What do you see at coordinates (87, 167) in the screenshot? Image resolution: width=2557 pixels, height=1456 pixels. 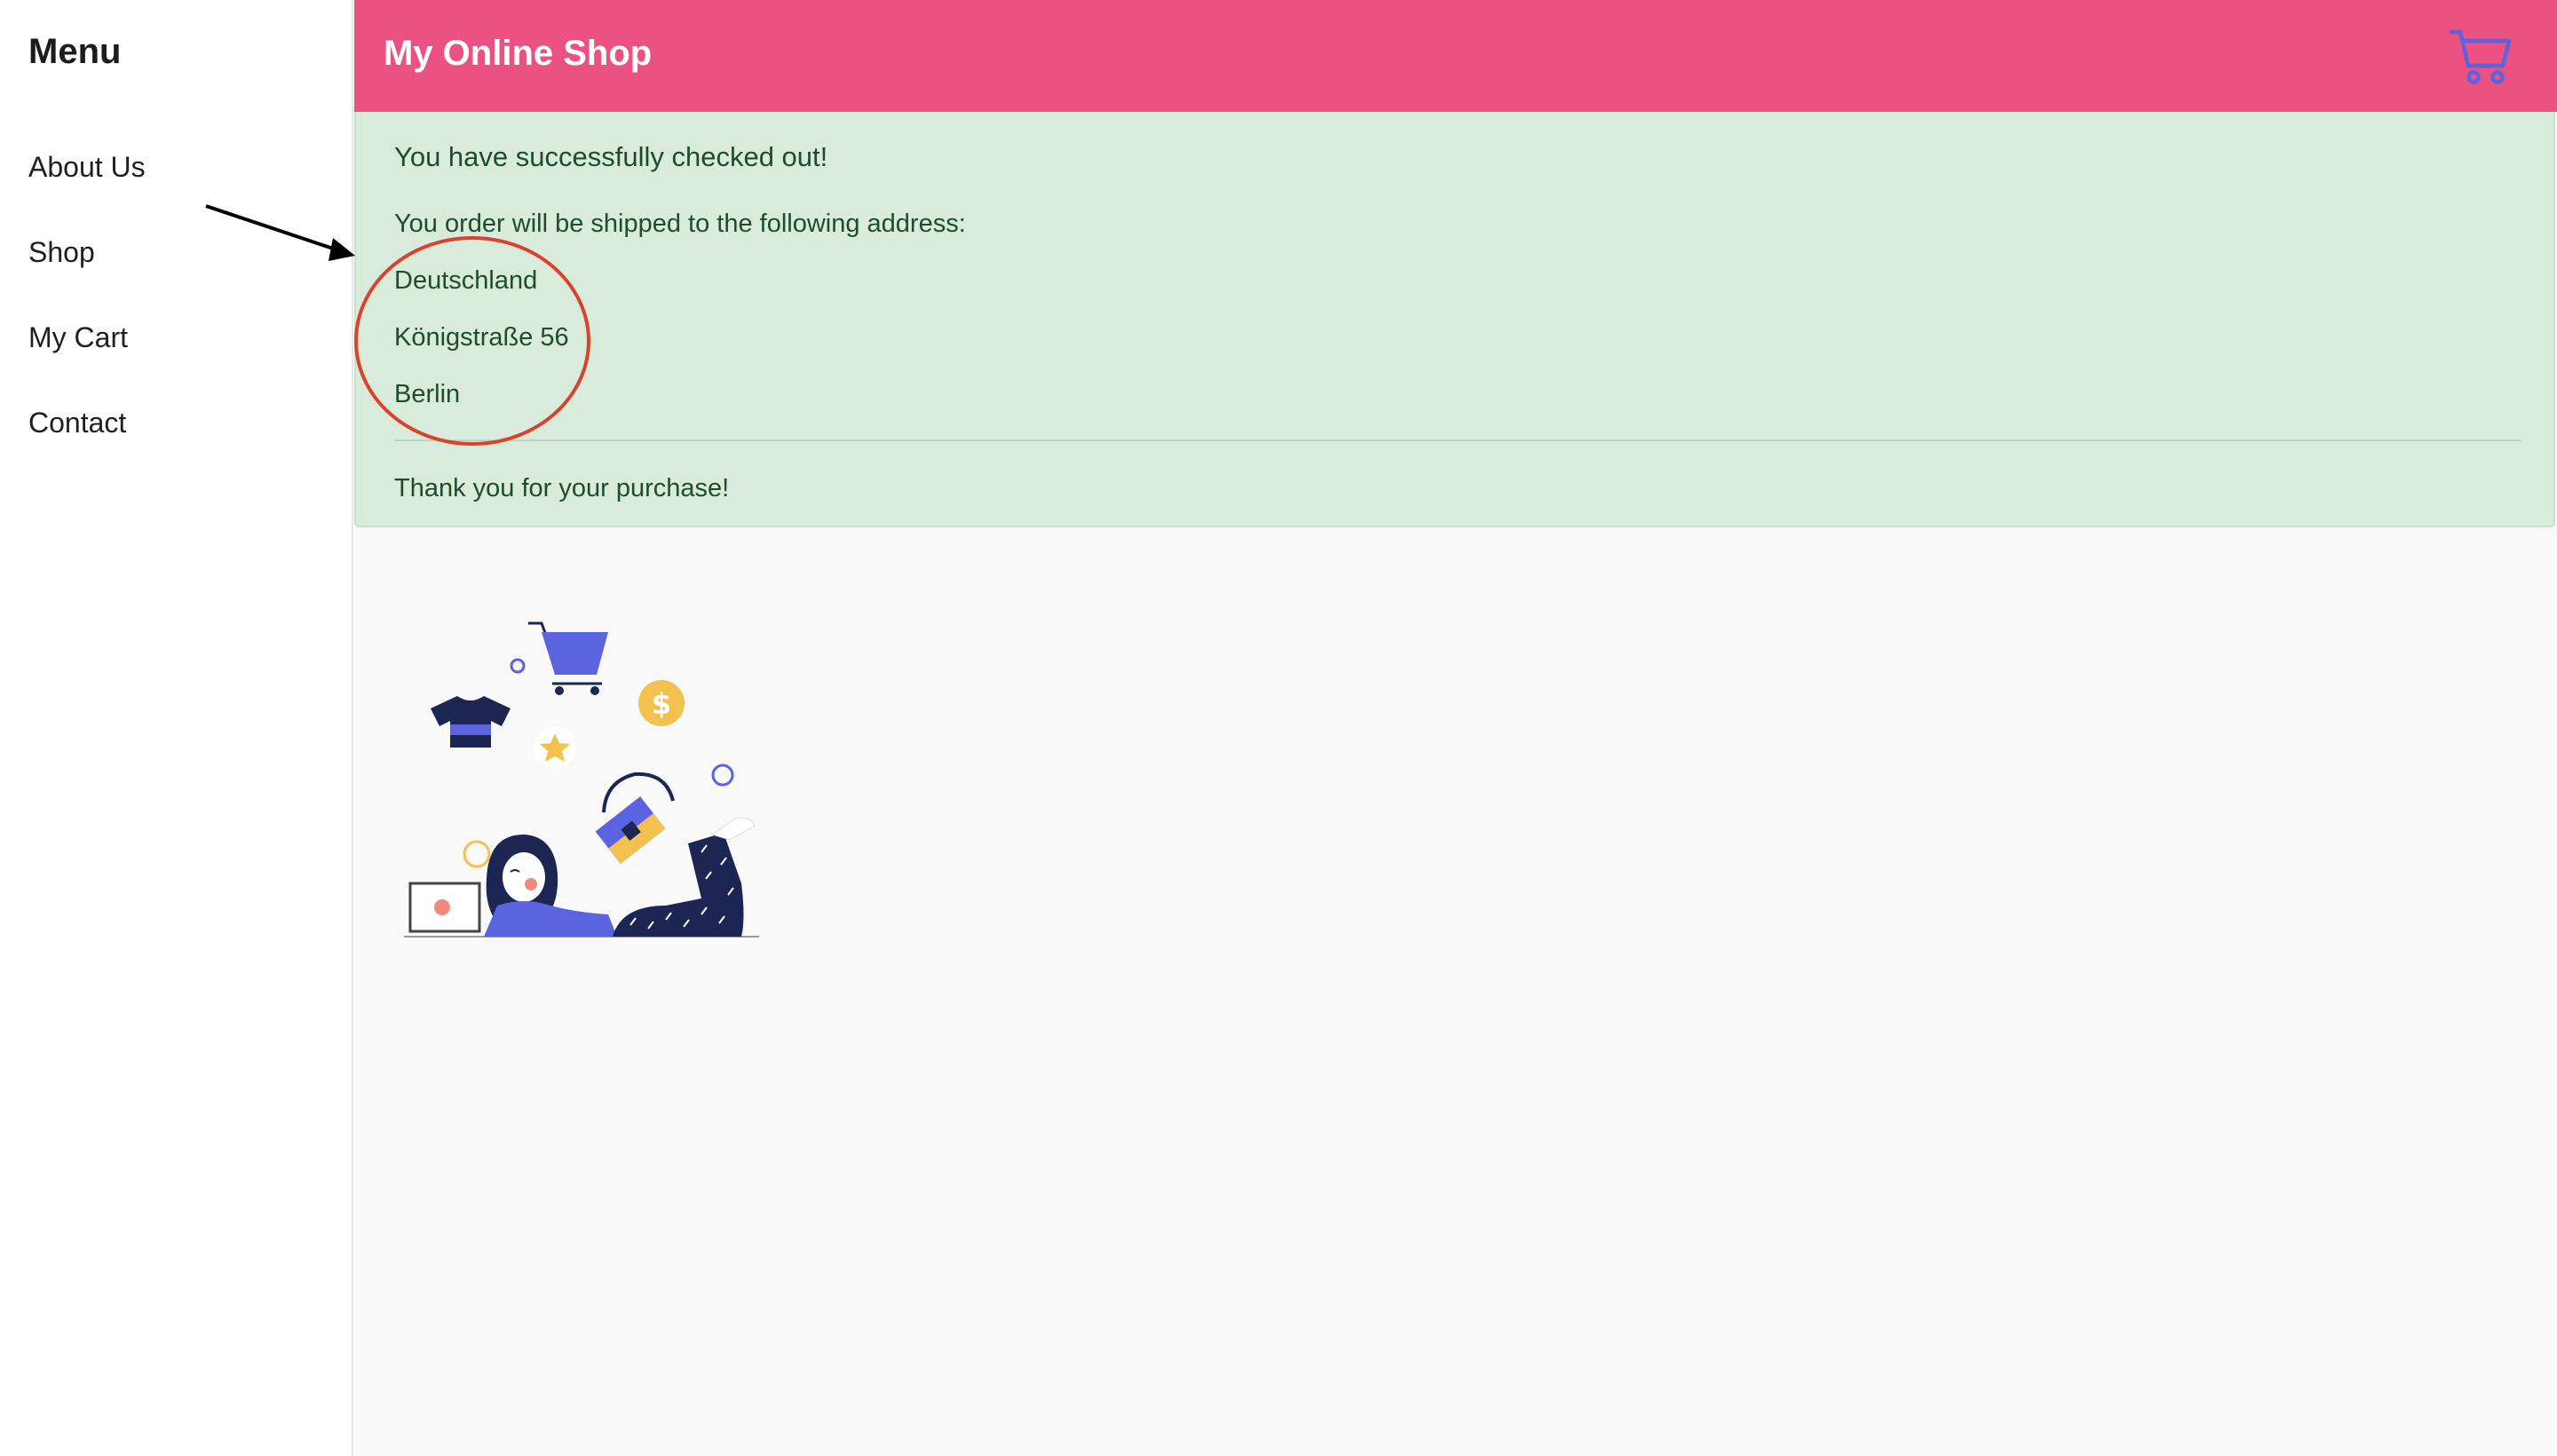 I see `sidebar-item-about-us: About Us` at bounding box center [87, 167].